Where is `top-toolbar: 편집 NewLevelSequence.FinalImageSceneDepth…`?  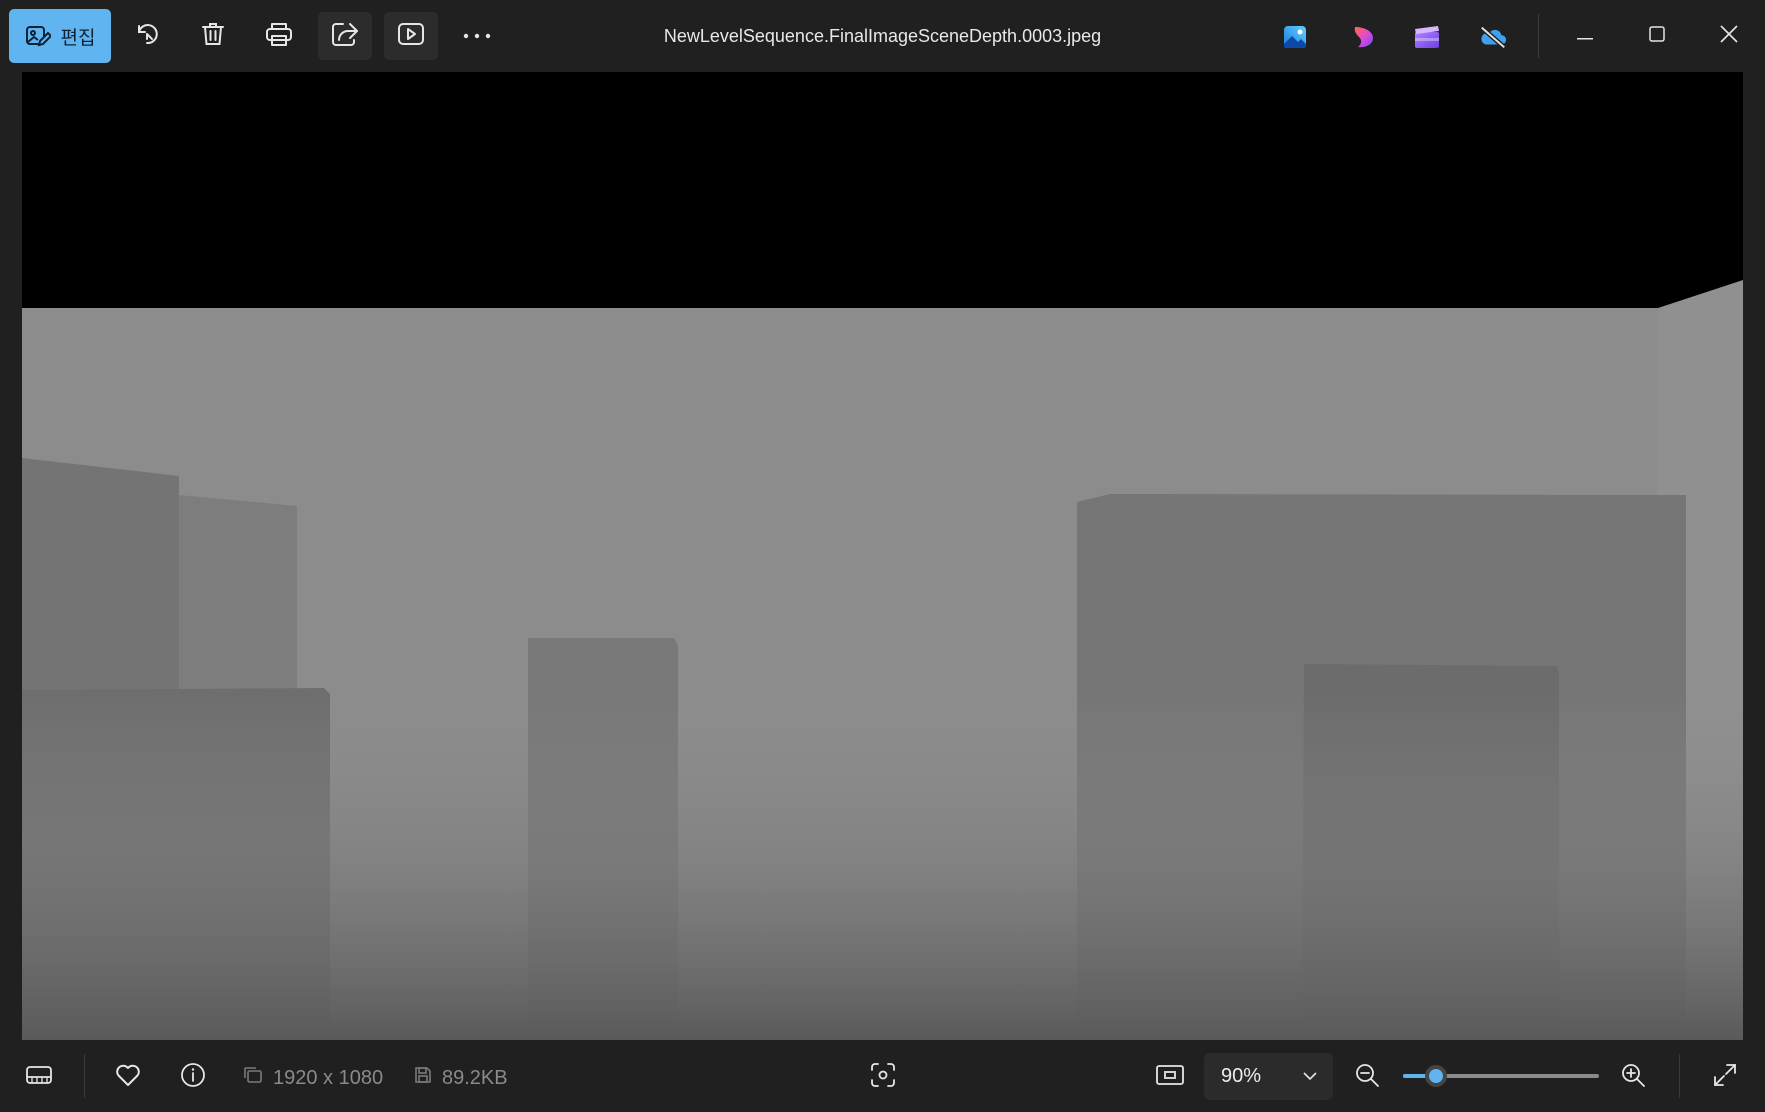 top-toolbar: 편집 NewLevelSequence.FinalImageSceneDepth… is located at coordinates (882, 36).